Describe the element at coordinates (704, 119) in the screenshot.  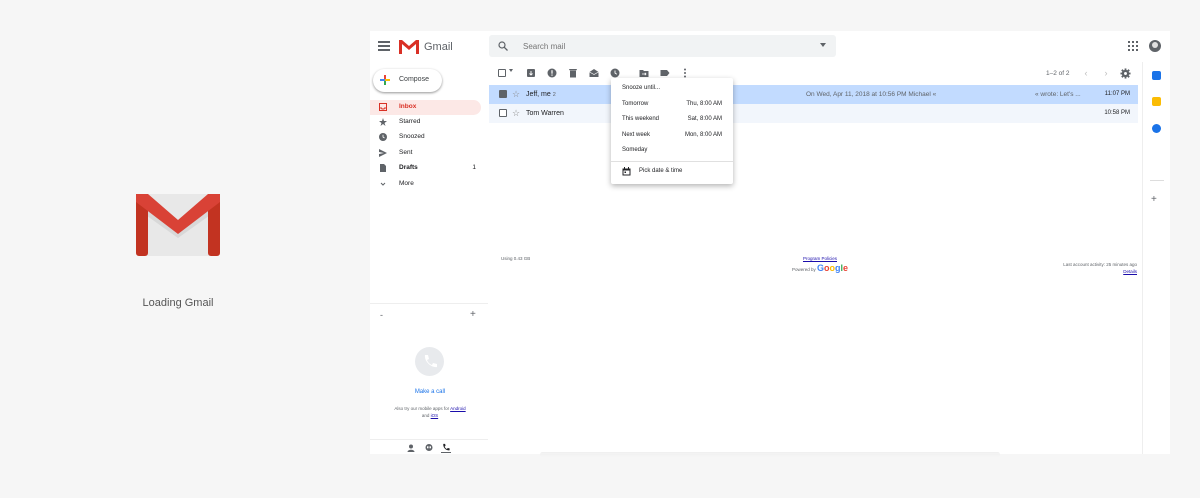
I see `snooze-option-time: Sat, 8:00 AM` at that location.